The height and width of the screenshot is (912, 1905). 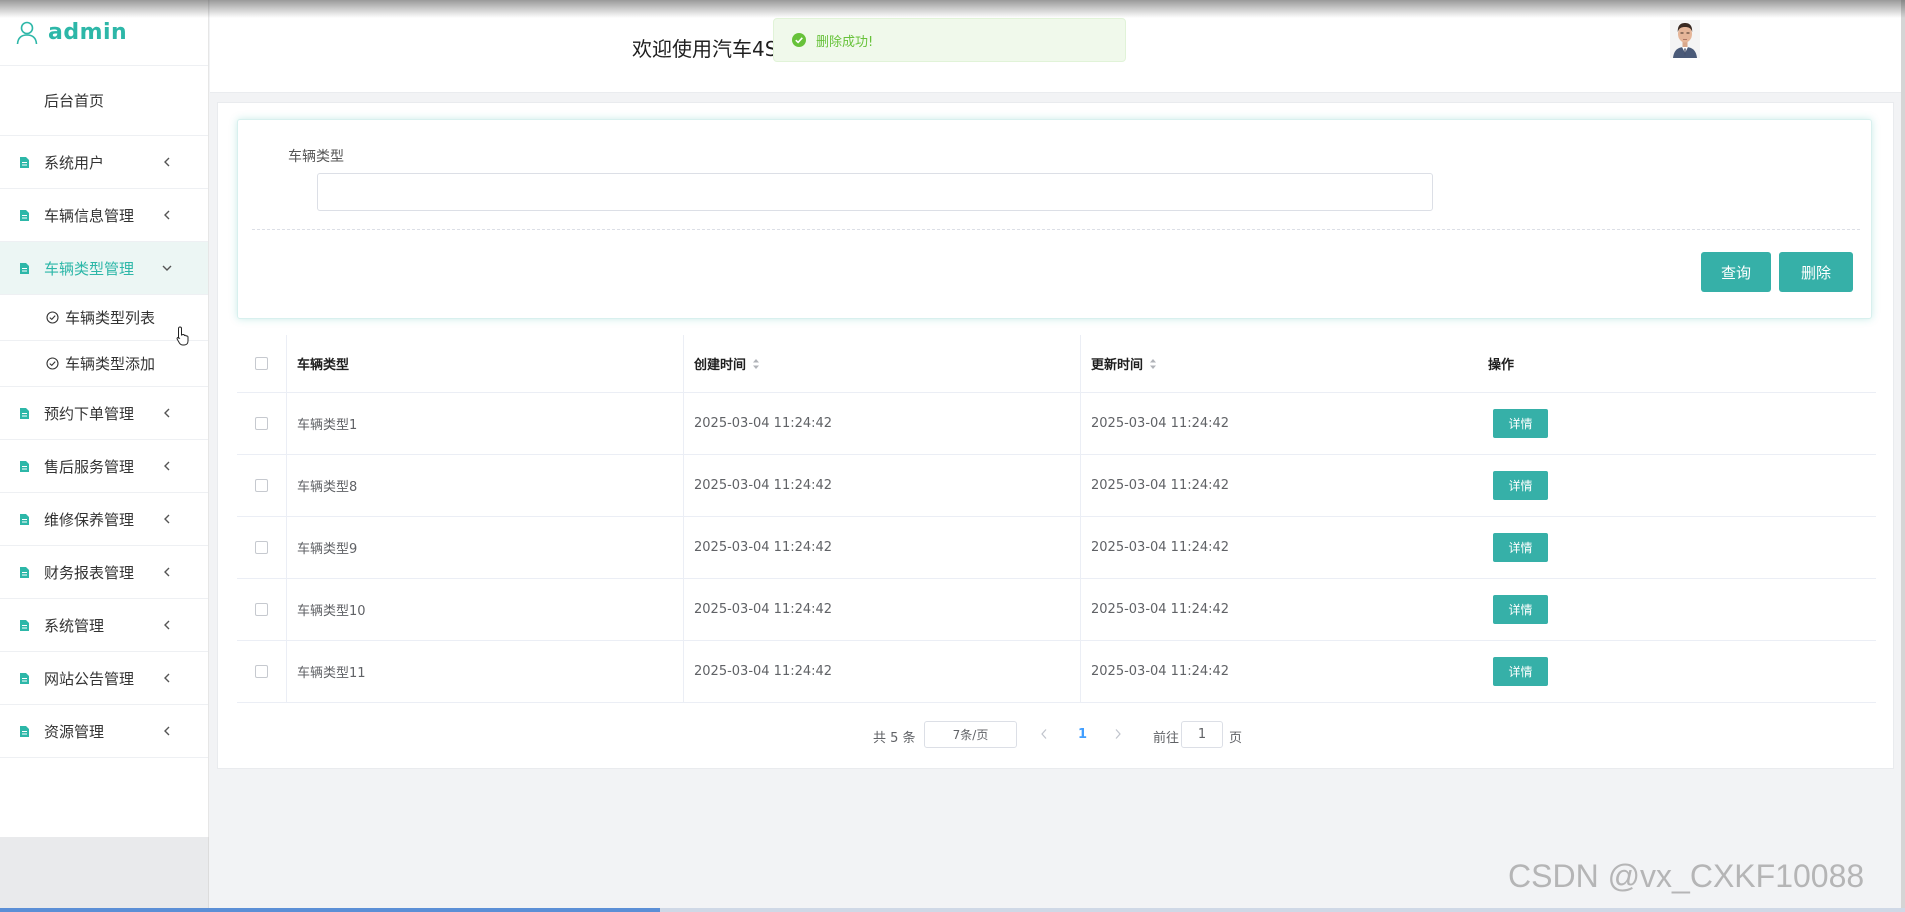 I want to click on toast-message: 删除成功!, so click(x=845, y=42).